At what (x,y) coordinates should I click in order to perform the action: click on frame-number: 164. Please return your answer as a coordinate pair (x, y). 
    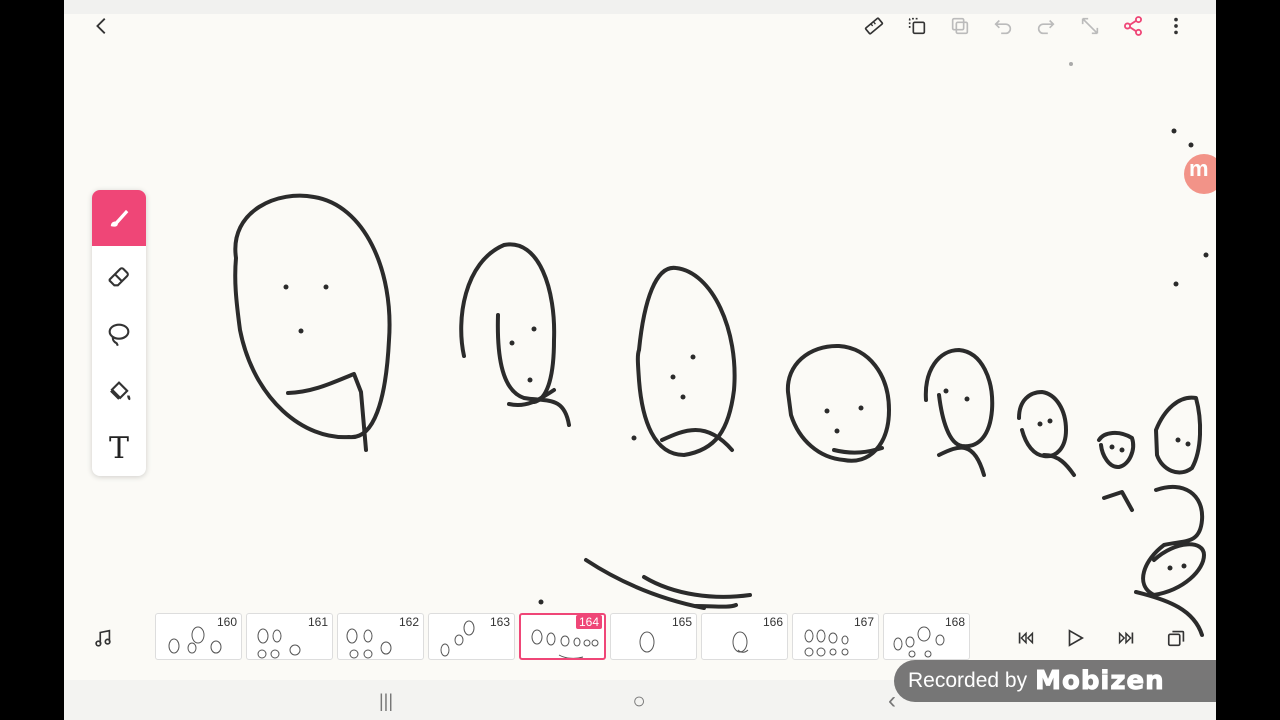
    Looking at the image, I should click on (588, 622).